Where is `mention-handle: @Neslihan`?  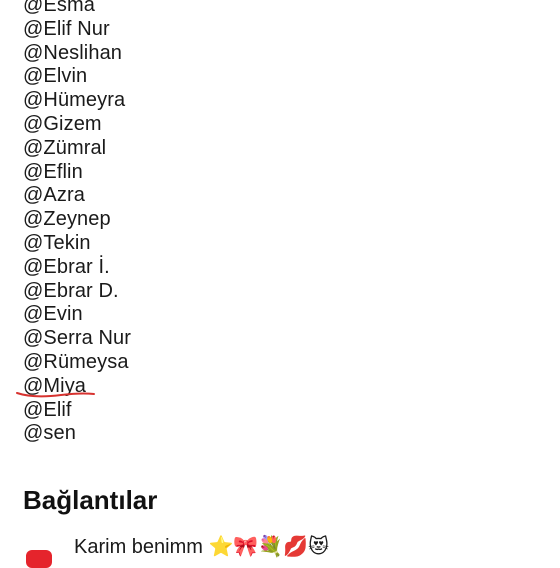
mention-handle: @Neslihan is located at coordinates (72, 54).